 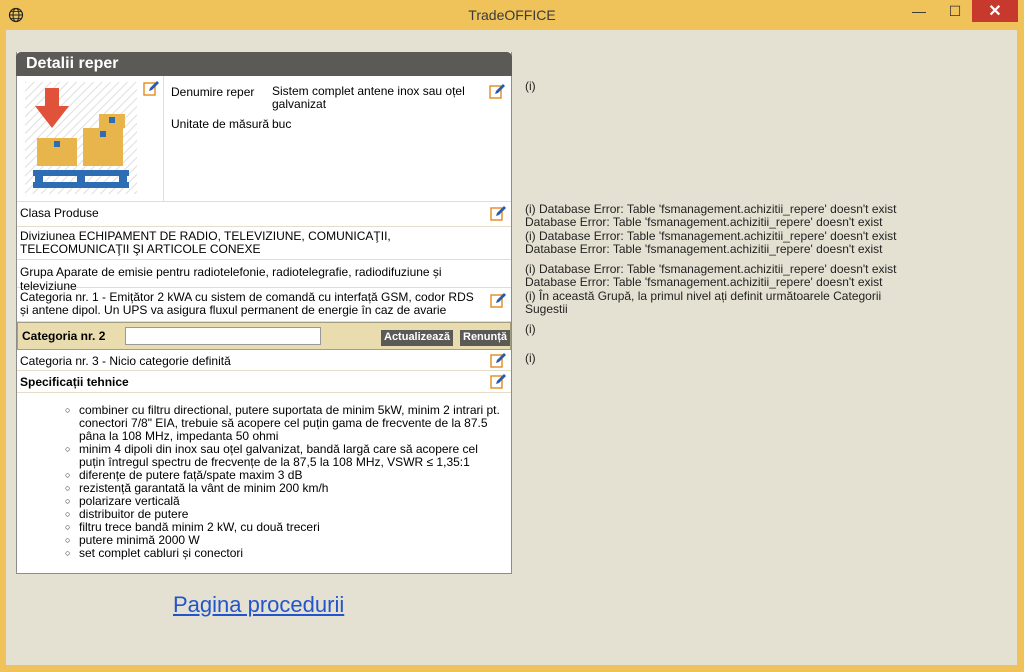 I want to click on panel-title: Detalii reper, so click(x=264, y=64).